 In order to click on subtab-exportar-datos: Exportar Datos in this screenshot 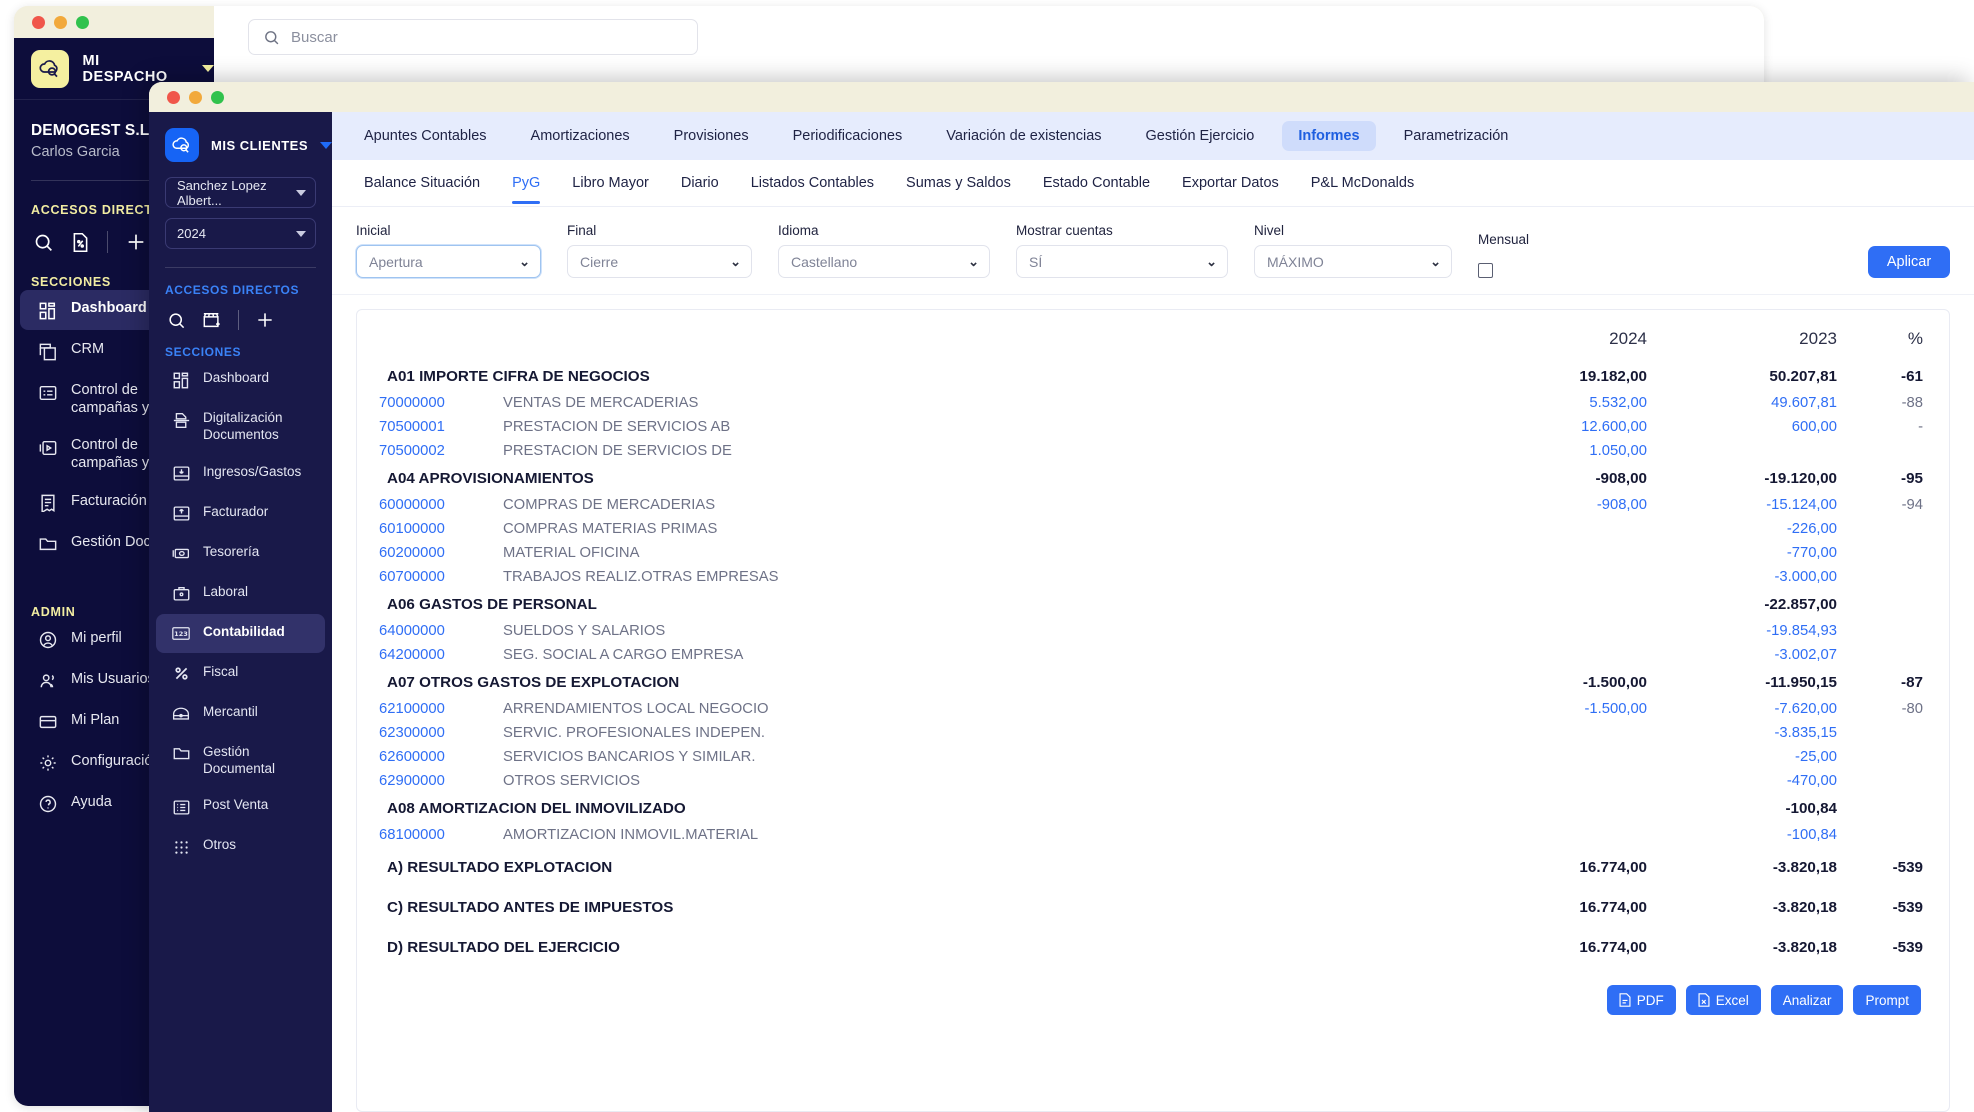, I will do `click(1230, 183)`.